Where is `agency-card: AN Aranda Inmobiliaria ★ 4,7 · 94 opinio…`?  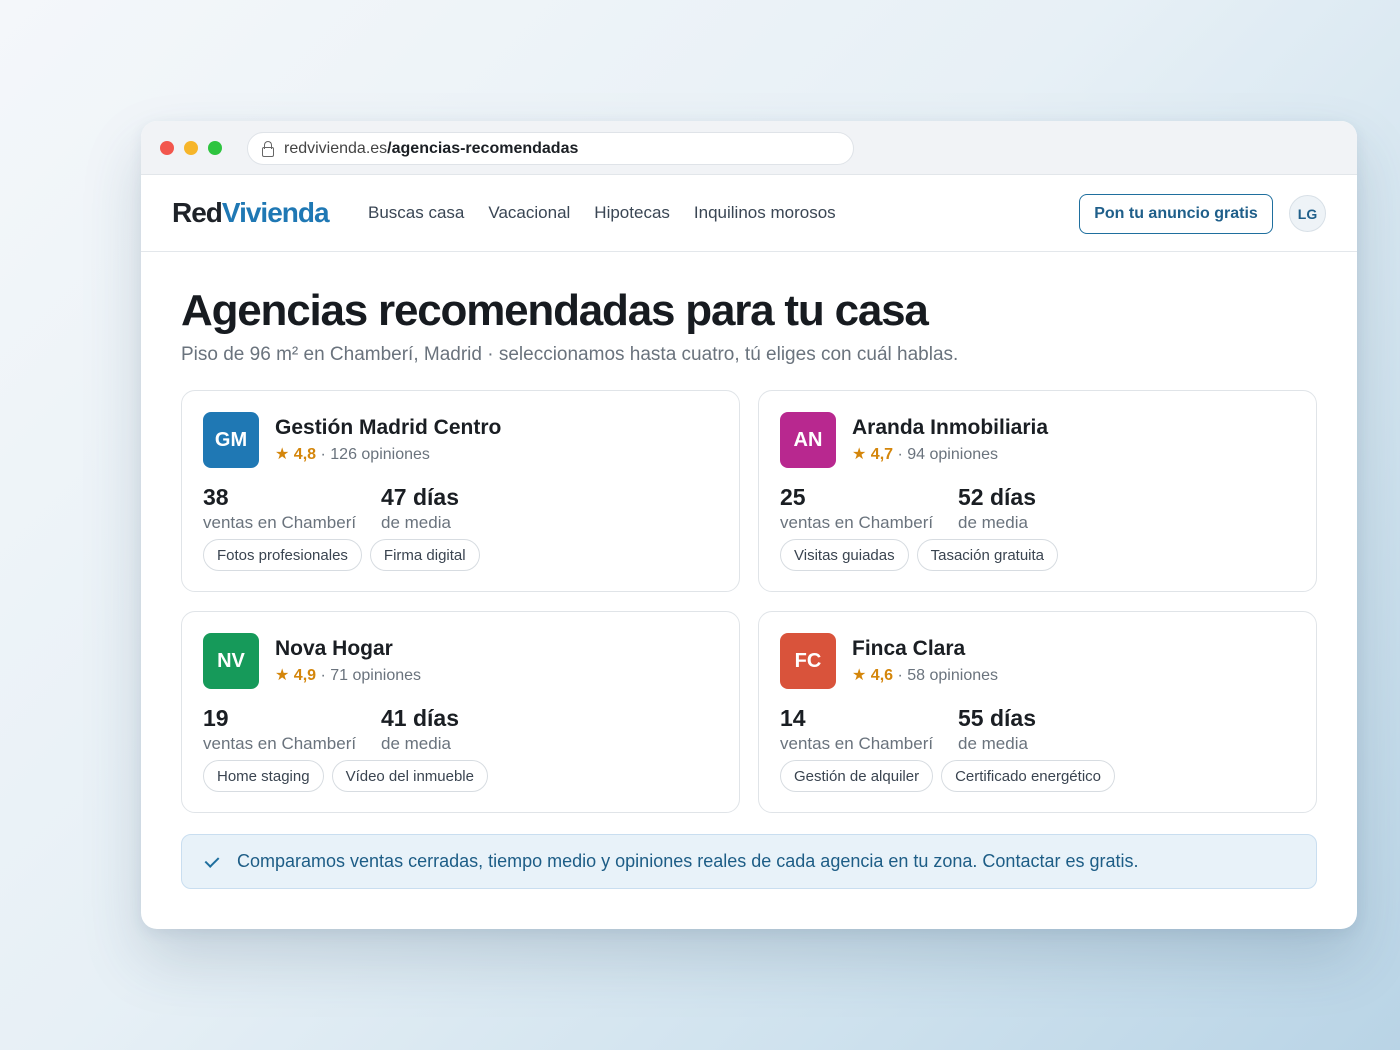 agency-card: AN Aranda Inmobiliaria ★ 4,7 · 94 opinio… is located at coordinates (1037, 491).